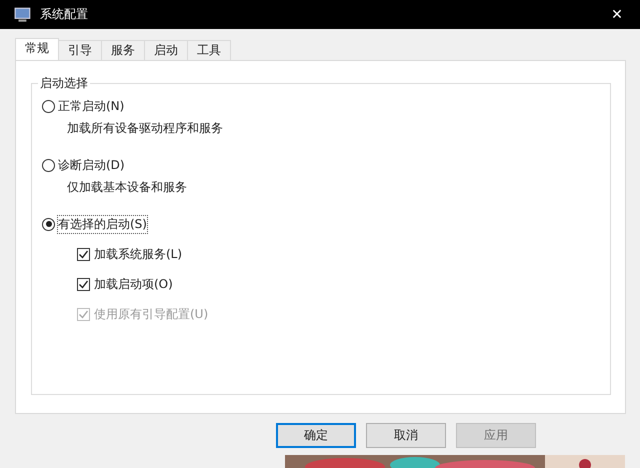 The width and height of the screenshot is (640, 468). I want to click on group-title: 启动选择, so click(64, 83).